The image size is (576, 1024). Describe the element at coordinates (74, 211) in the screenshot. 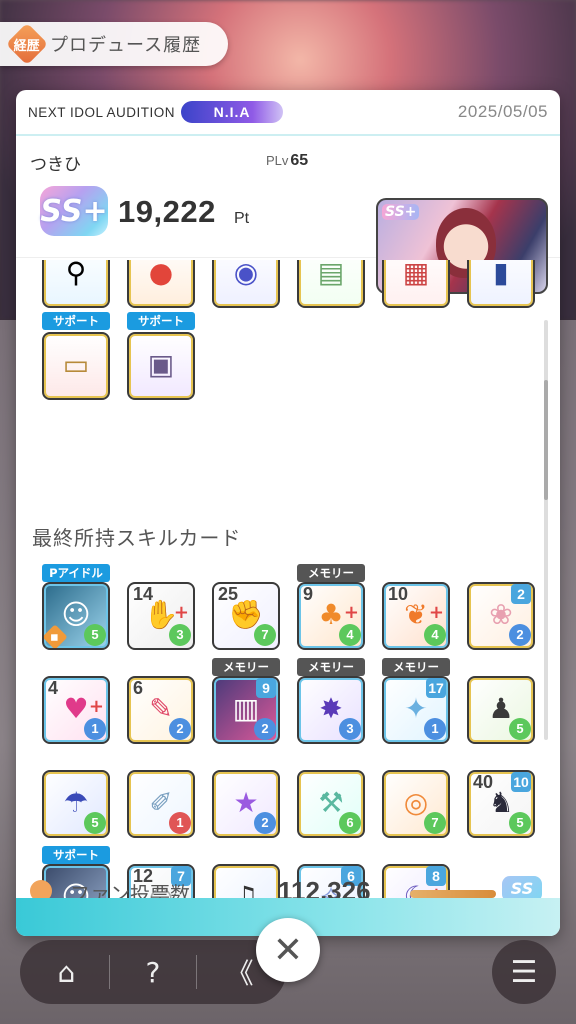

I see `rank-badge: SS+` at that location.